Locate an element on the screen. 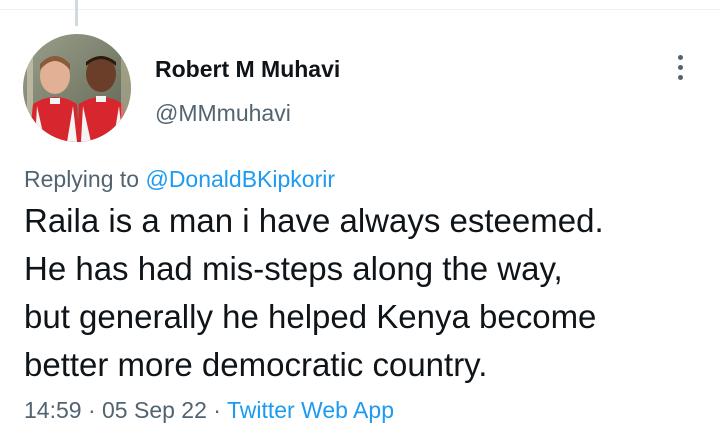 The width and height of the screenshot is (720, 446). tweet-text-line: but generally he helped Kenya become is located at coordinates (310, 316).